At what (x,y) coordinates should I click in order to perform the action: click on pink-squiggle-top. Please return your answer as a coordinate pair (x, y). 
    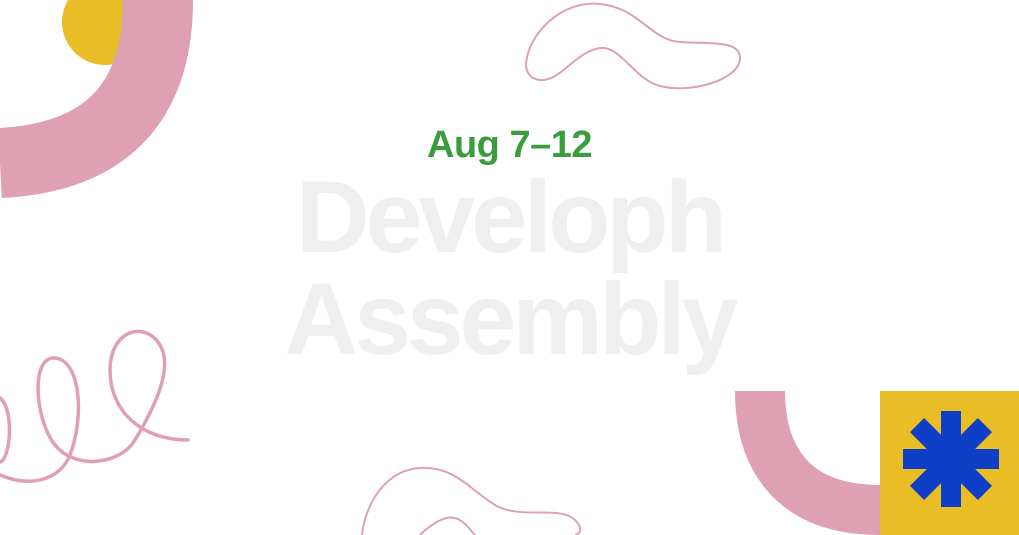
    Looking at the image, I should click on (633, 46).